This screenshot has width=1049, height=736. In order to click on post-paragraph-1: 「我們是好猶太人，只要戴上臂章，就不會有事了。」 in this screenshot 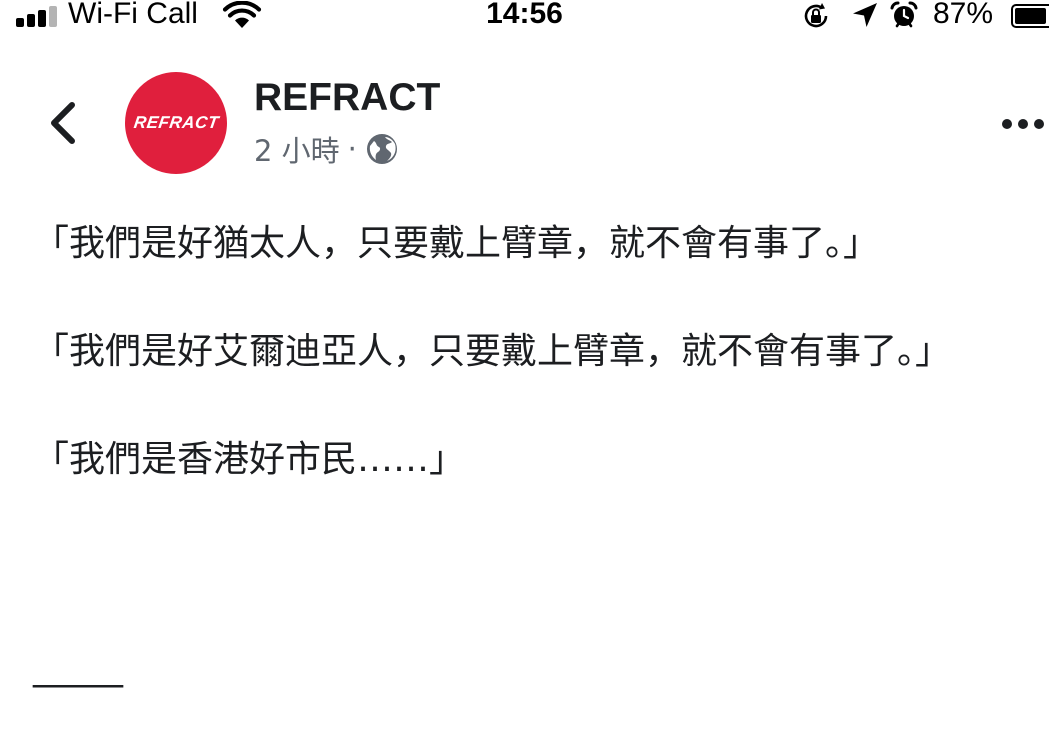, I will do `click(456, 243)`.